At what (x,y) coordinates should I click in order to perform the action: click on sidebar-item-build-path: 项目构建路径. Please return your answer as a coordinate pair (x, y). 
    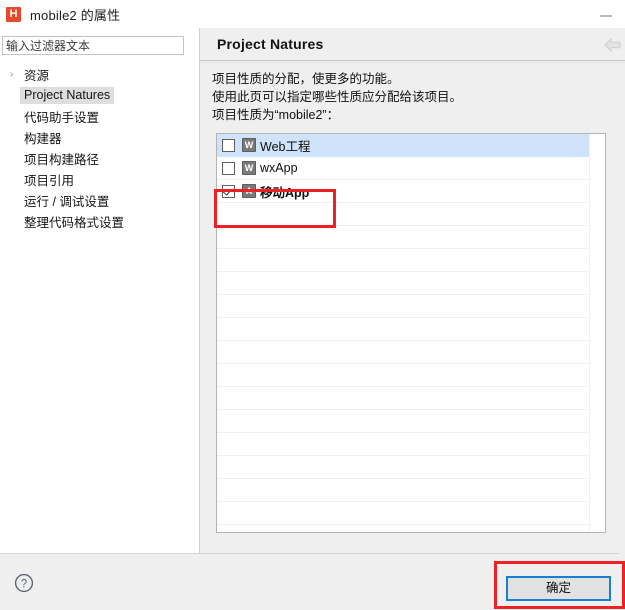
    Looking at the image, I should click on (99, 158).